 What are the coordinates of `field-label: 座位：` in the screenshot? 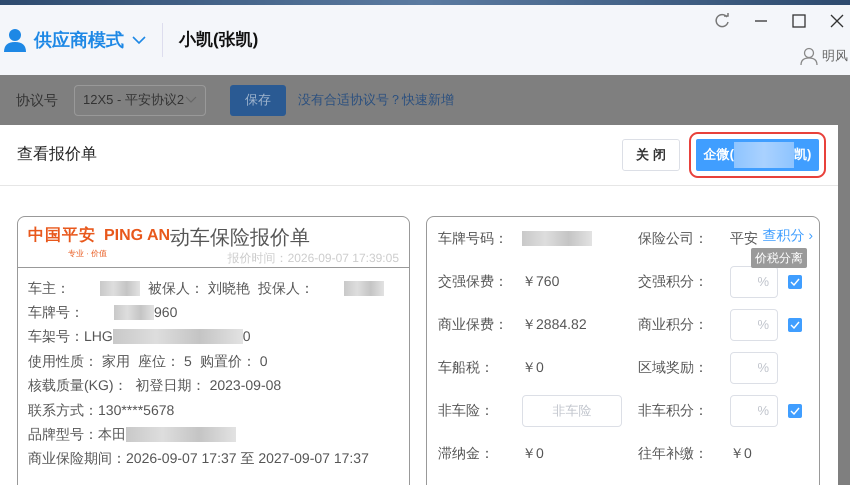 It's located at (159, 361).